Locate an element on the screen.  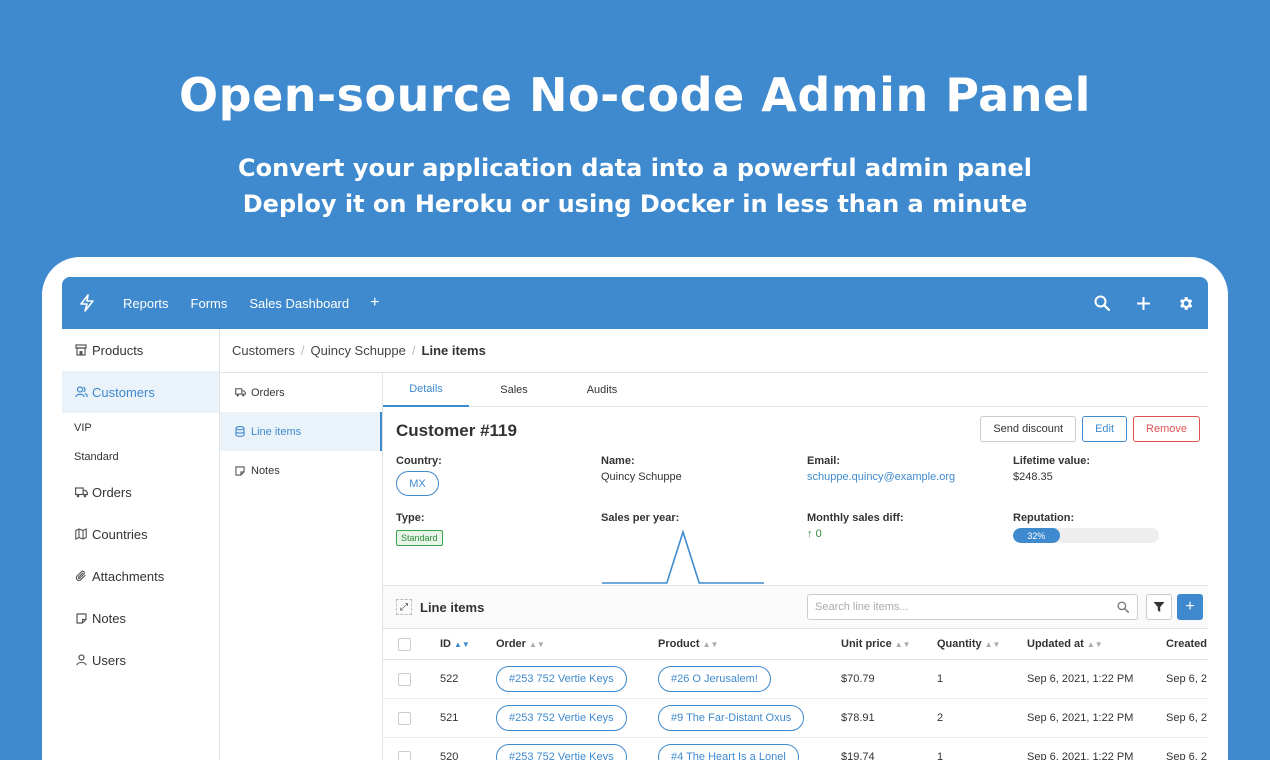
gear-icon is located at coordinates (1185, 303).